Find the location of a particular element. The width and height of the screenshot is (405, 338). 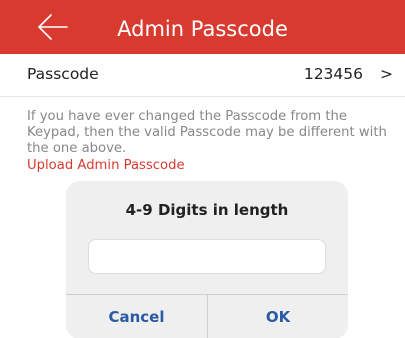

dialog-title: 4-9 Digits in length is located at coordinates (207, 210).